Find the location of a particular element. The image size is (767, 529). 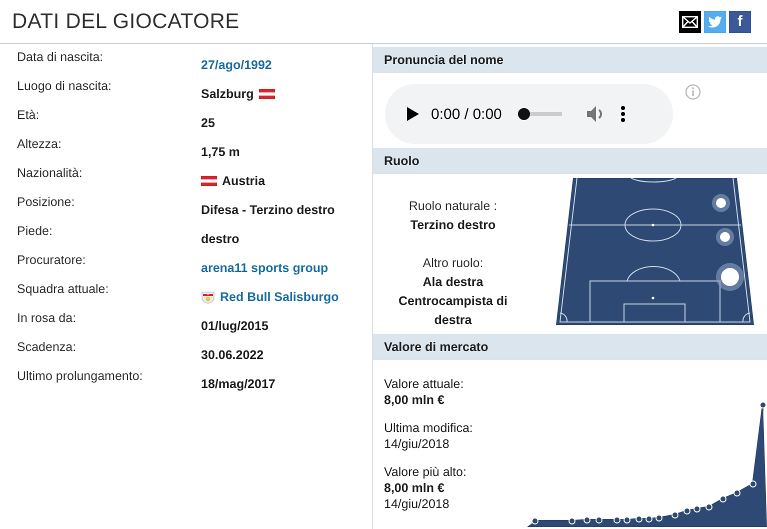

field-value: 01/lug/2015 is located at coordinates (234, 326).